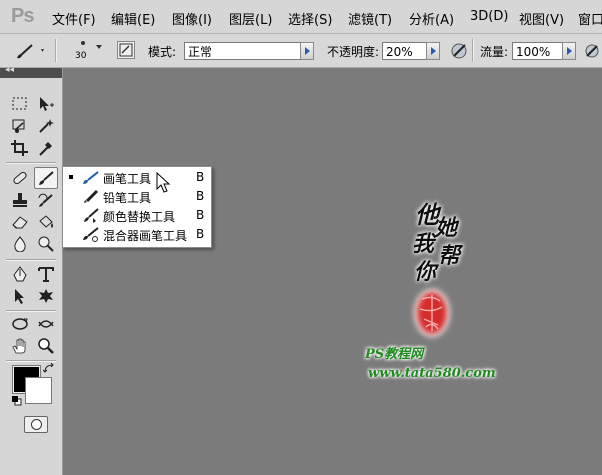 The width and height of the screenshot is (602, 475). Describe the element at coordinates (432, 373) in the screenshot. I see `watermark-url: www.tata580.com` at that location.